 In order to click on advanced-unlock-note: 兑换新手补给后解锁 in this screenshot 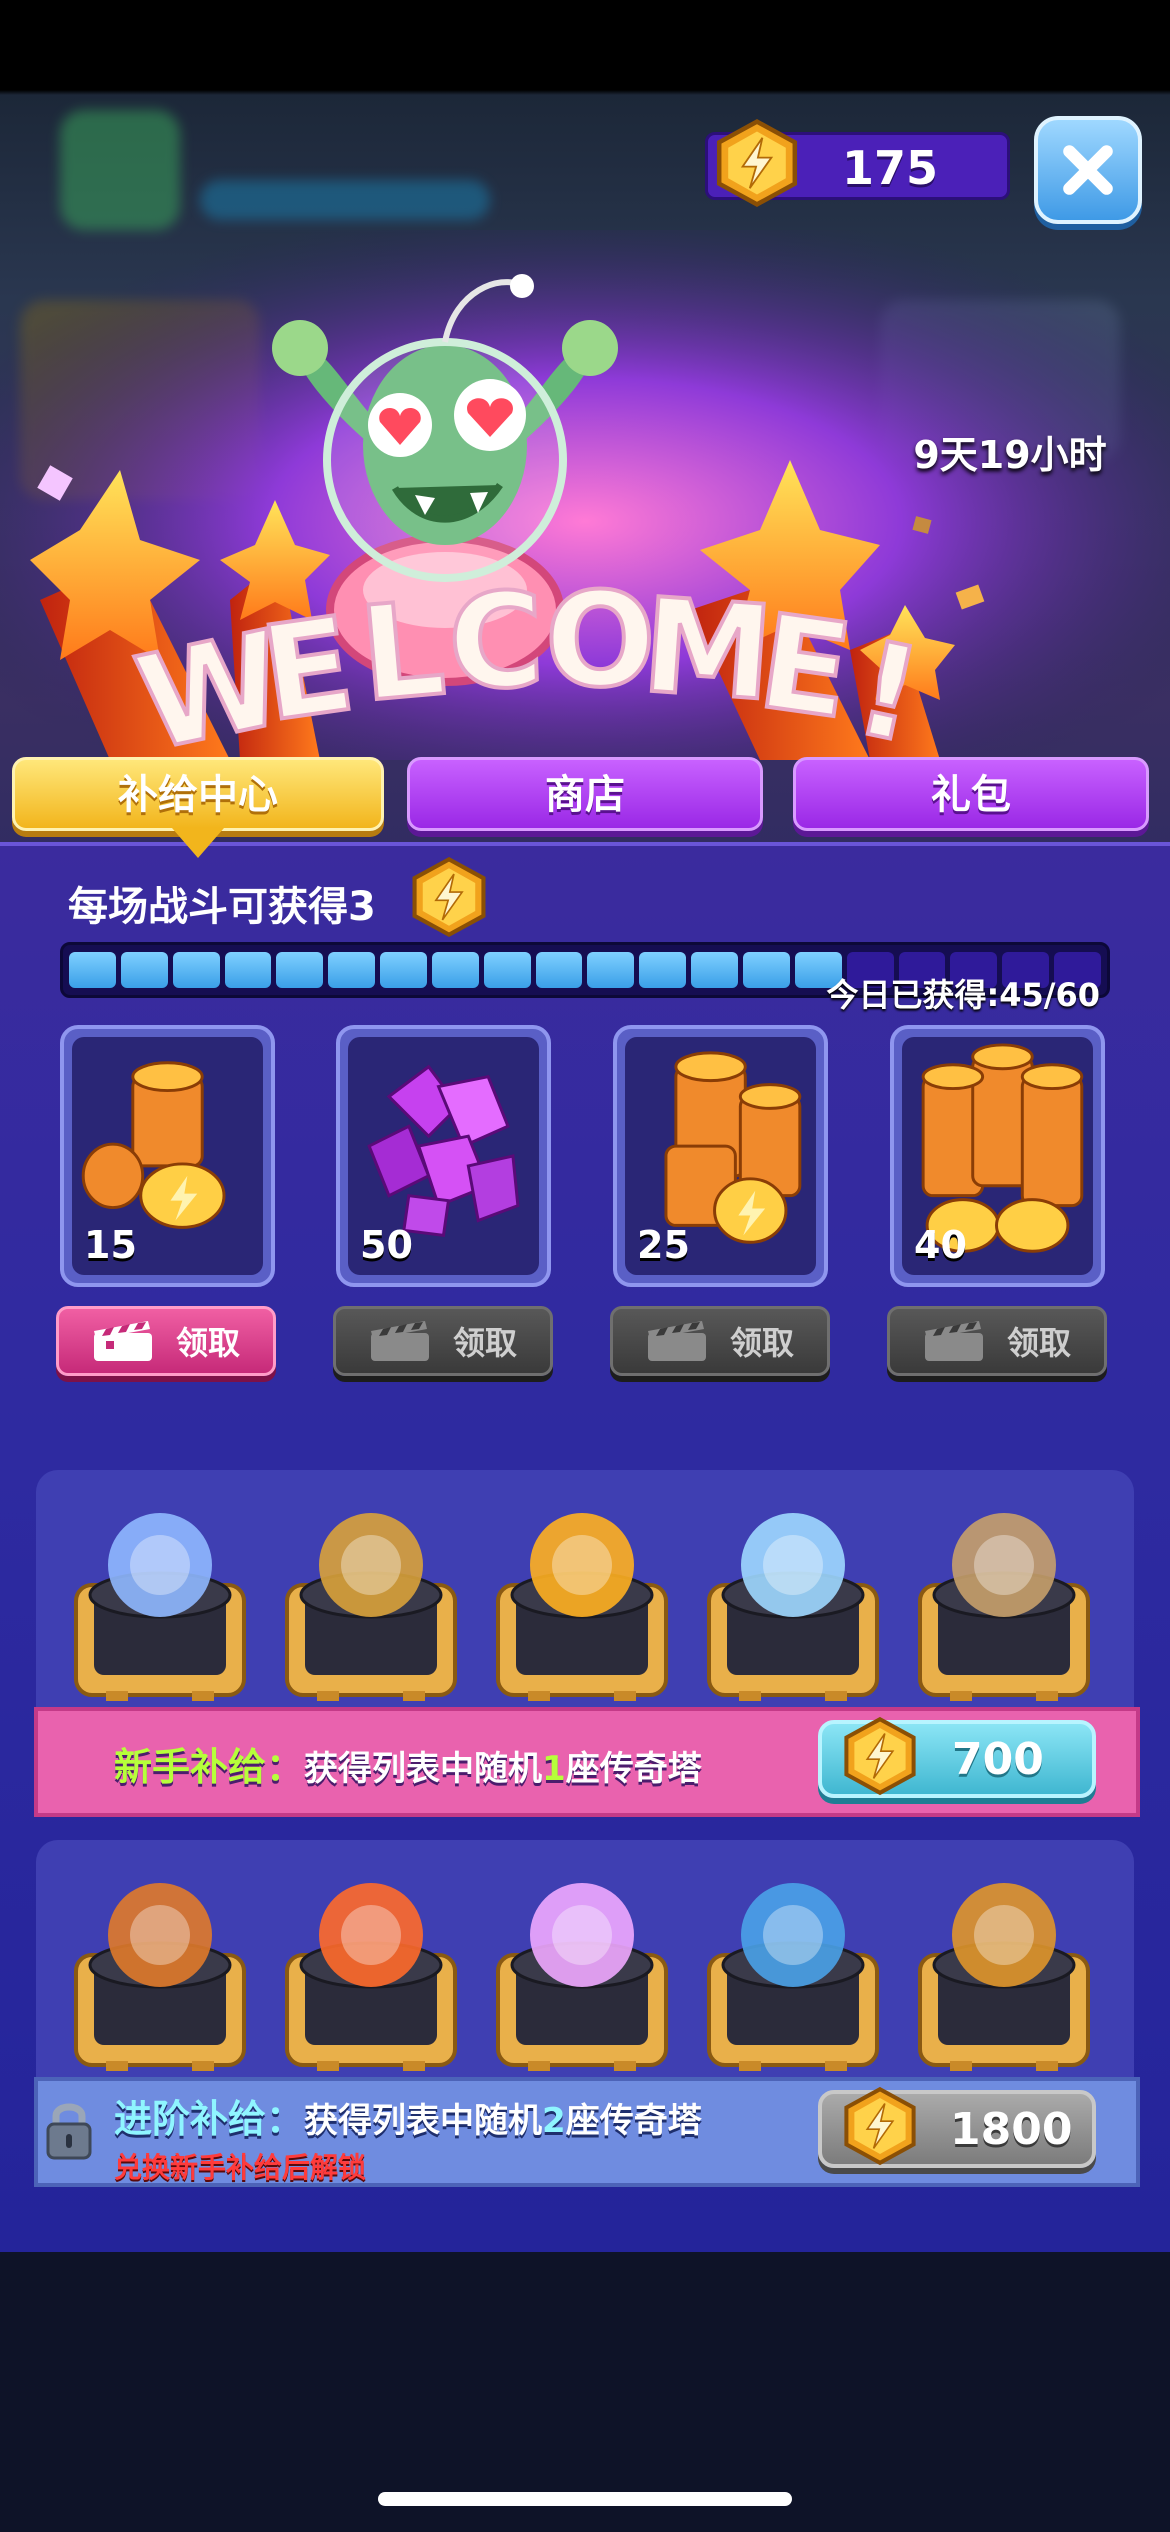, I will do `click(240, 2167)`.